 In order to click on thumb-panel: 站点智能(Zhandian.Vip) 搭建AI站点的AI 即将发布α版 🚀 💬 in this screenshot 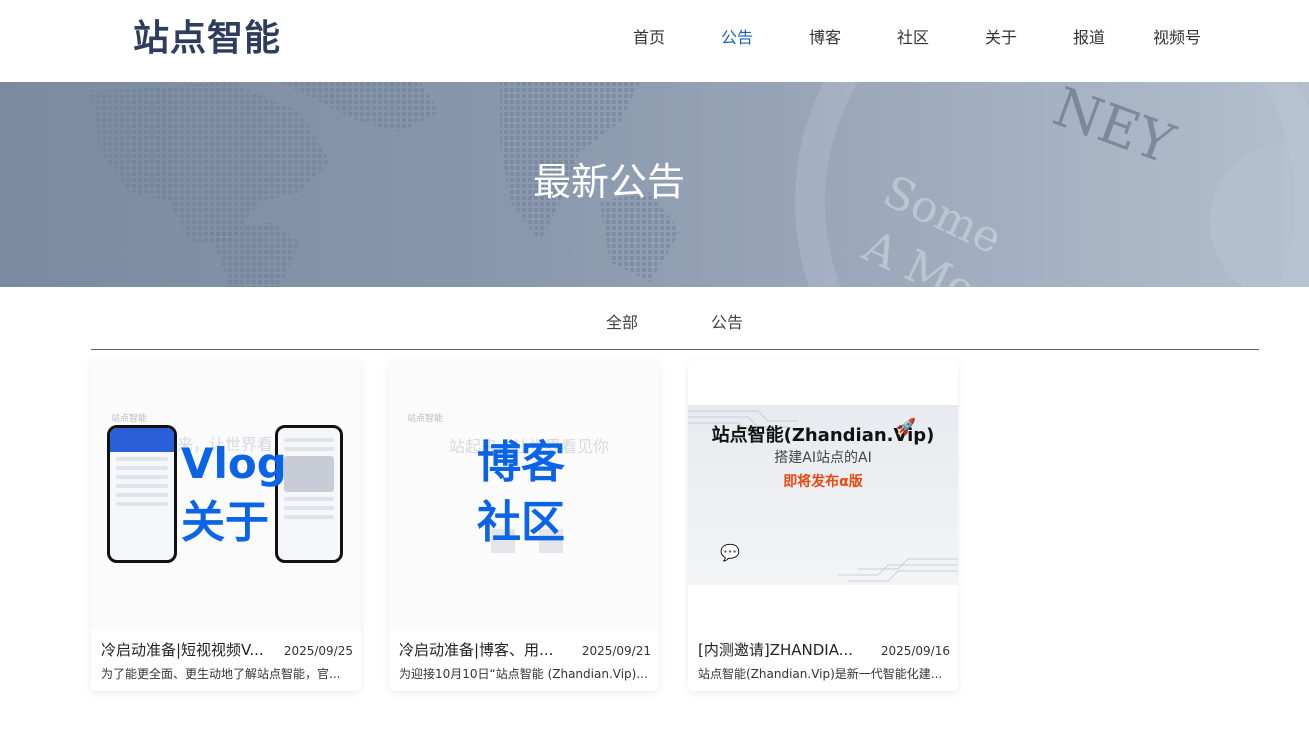, I will do `click(823, 495)`.